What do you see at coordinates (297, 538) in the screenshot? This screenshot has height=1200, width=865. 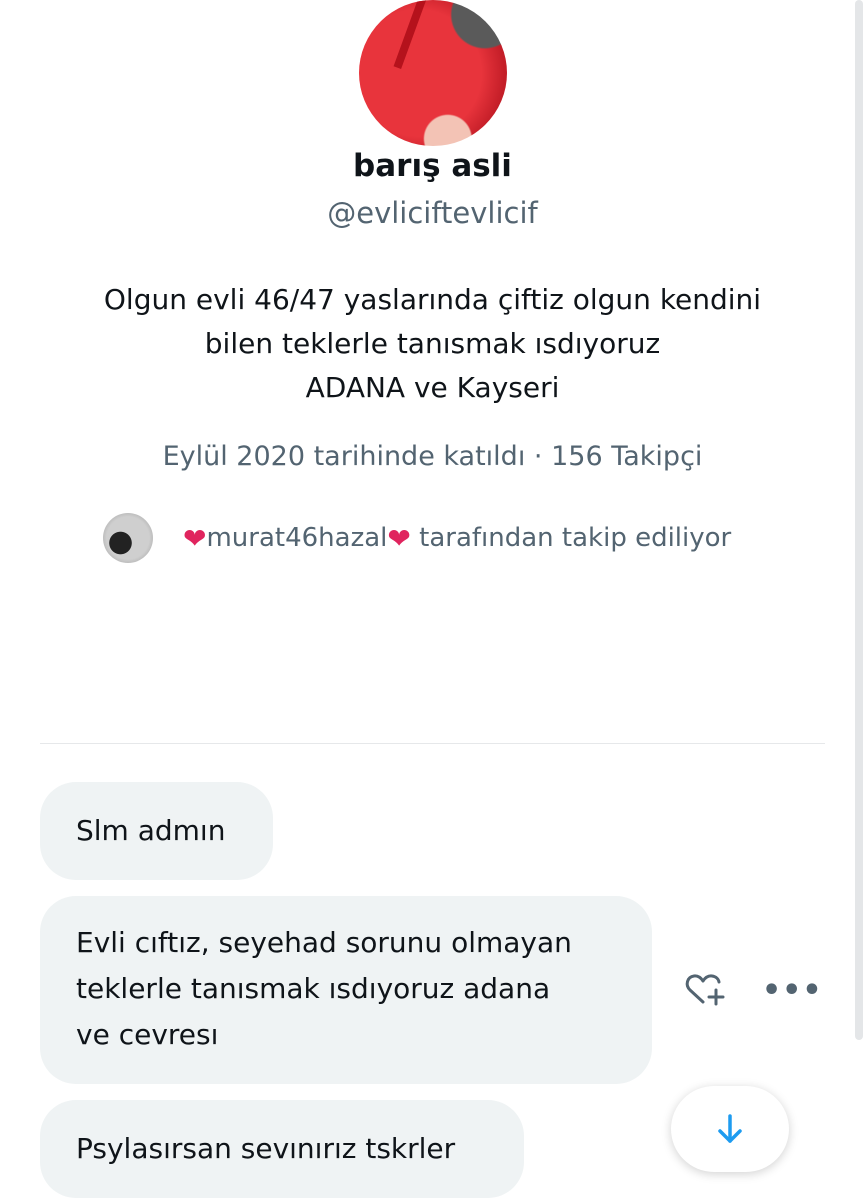 I see `follower-name: murat46hazal` at bounding box center [297, 538].